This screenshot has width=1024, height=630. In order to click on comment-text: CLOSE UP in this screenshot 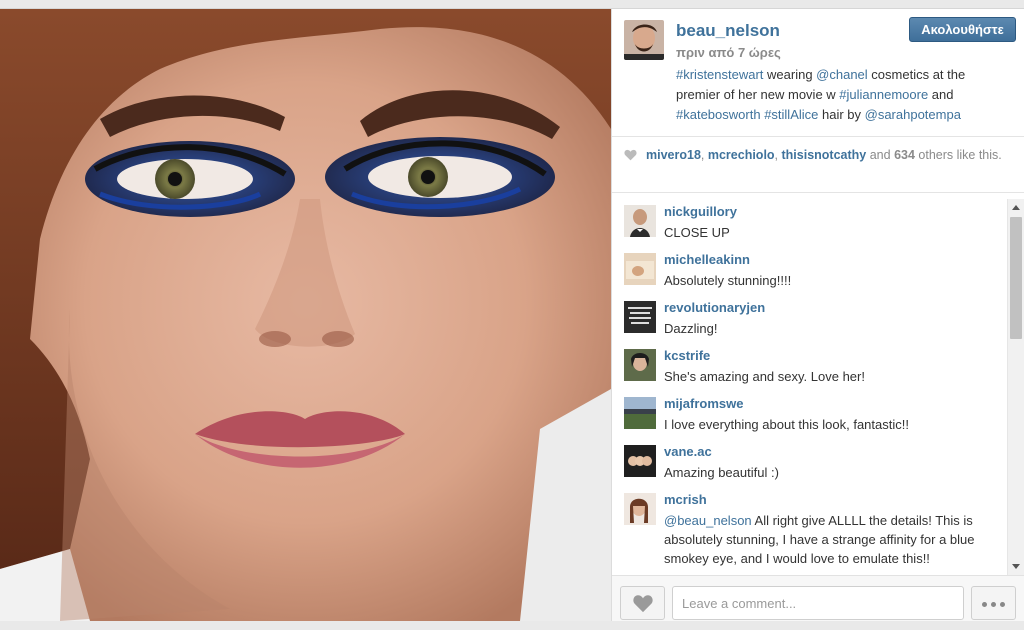, I will do `click(697, 232)`.